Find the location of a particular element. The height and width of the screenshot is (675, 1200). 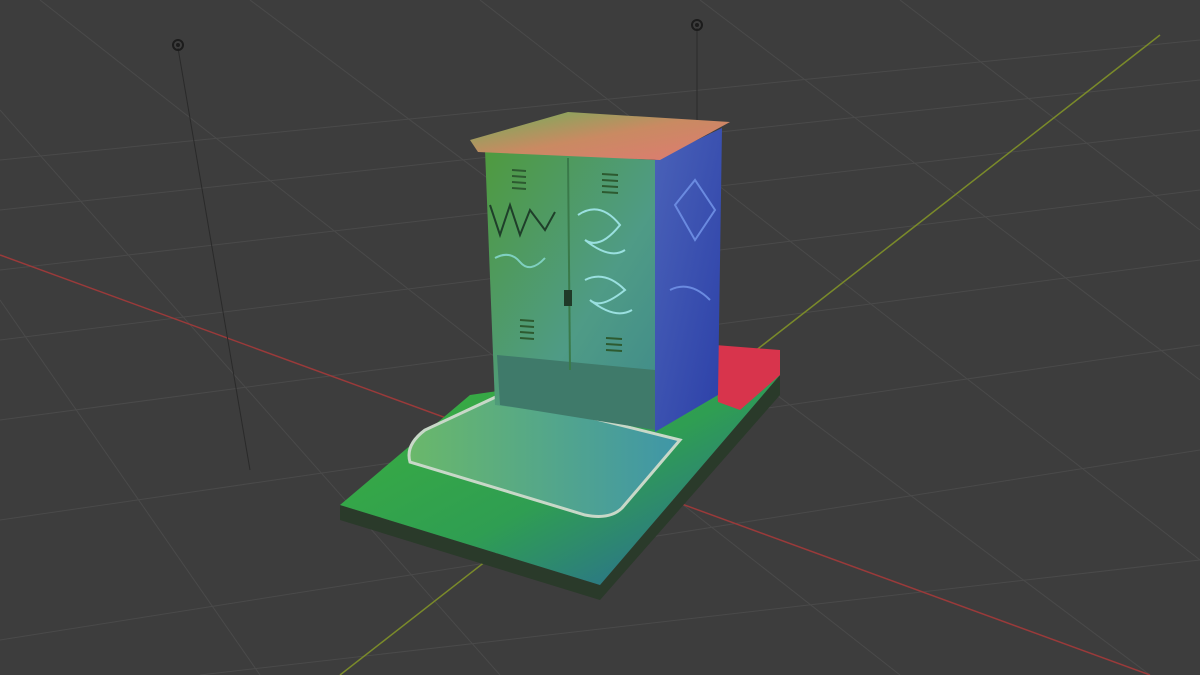

door-handle is located at coordinates (568, 298).